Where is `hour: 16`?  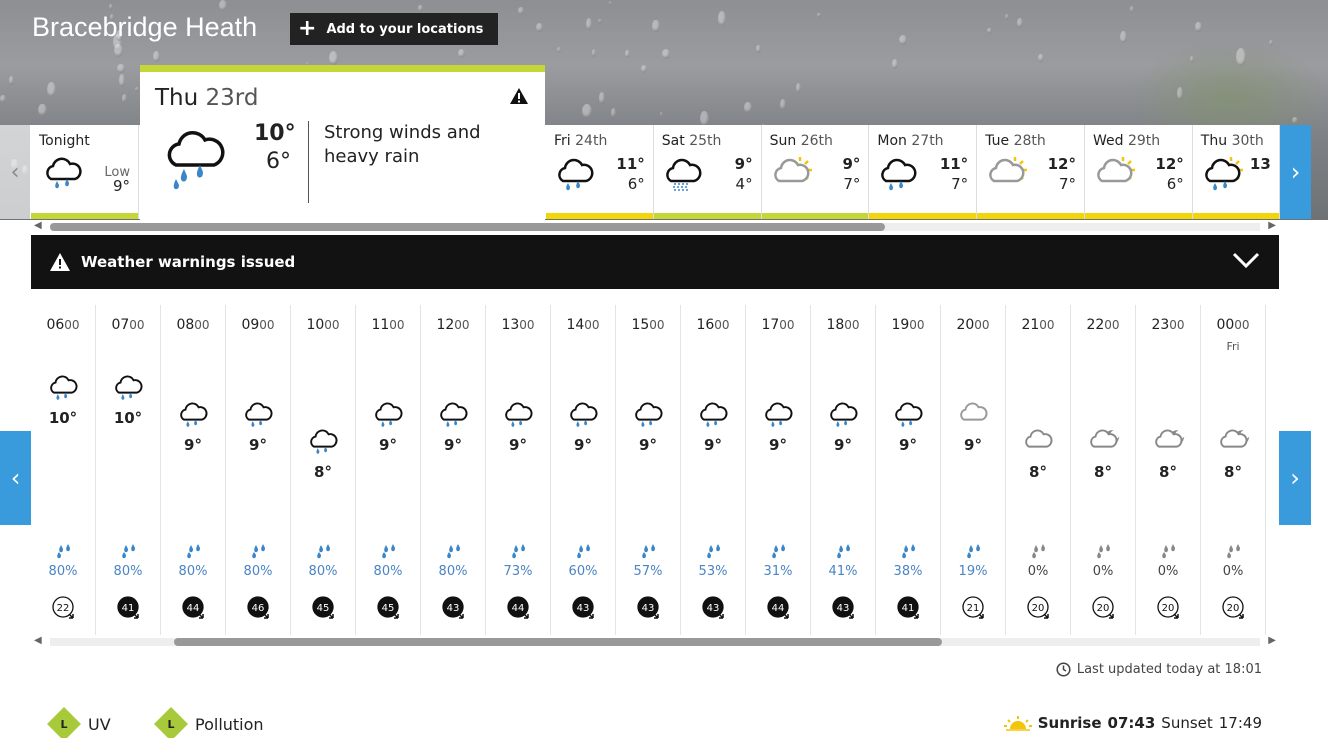
hour: 16 is located at coordinates (705, 325).